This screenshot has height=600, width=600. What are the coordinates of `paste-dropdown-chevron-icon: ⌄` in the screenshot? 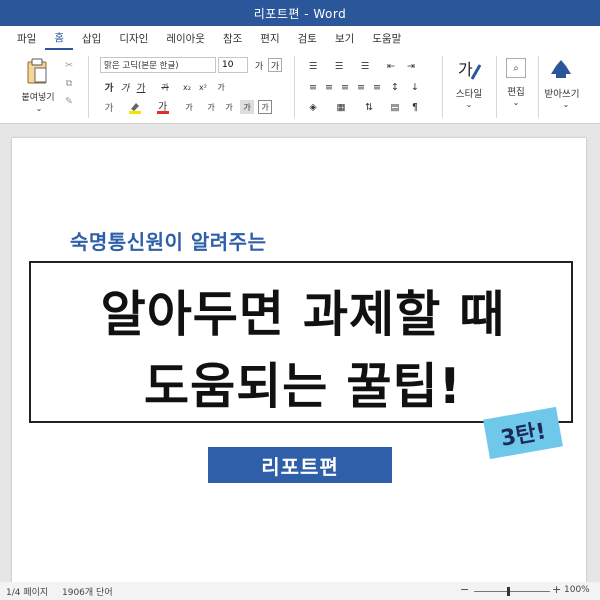 It's located at (39, 108).